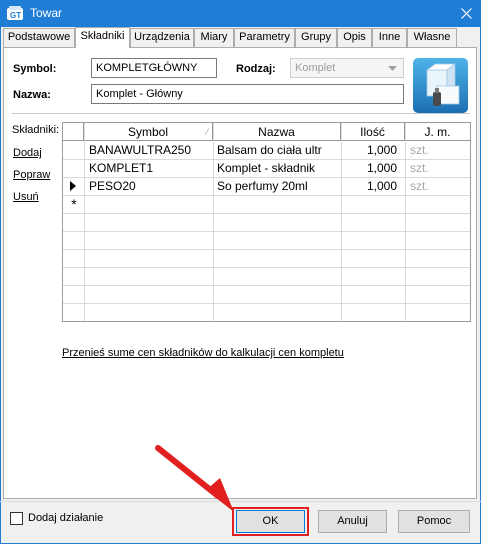 Image resolution: width=481 pixels, height=544 pixels. I want to click on help-button: Pomoc, so click(434, 521).